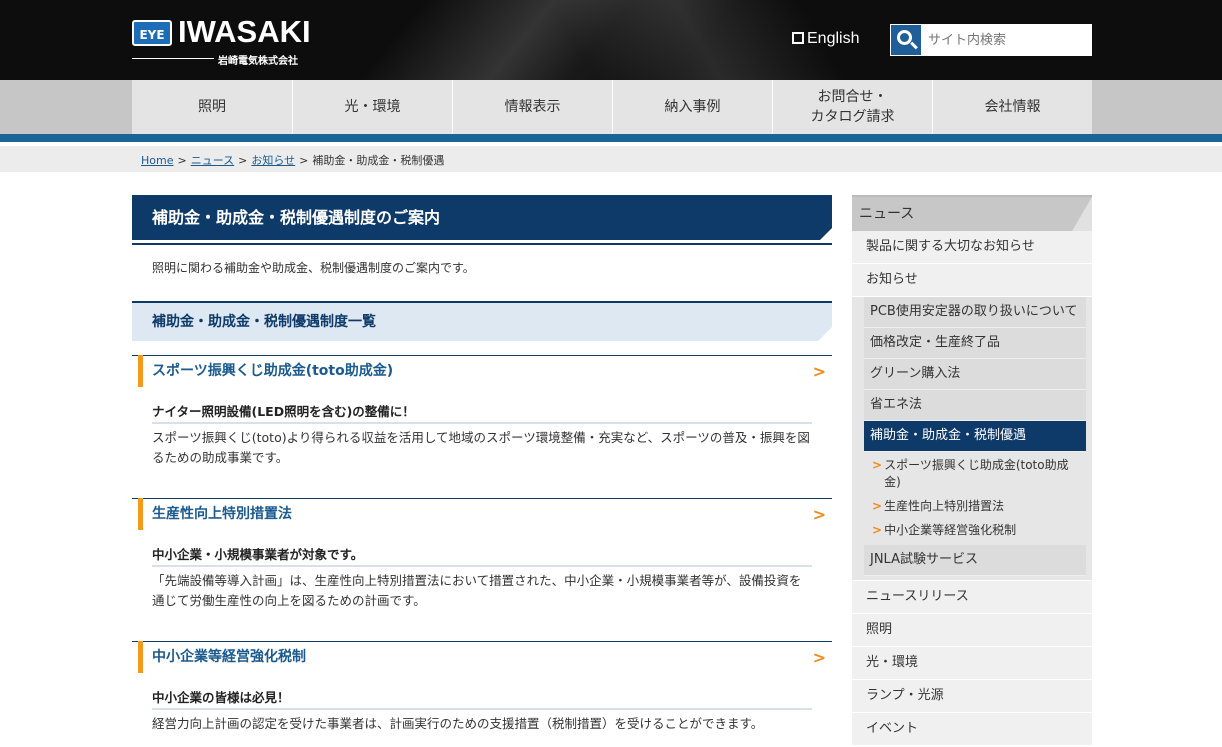 The height and width of the screenshot is (747, 1222). What do you see at coordinates (975, 436) in the screenshot?
I see `sidebar-item-subsidy-active: 補助金・助成金・税制優遇` at bounding box center [975, 436].